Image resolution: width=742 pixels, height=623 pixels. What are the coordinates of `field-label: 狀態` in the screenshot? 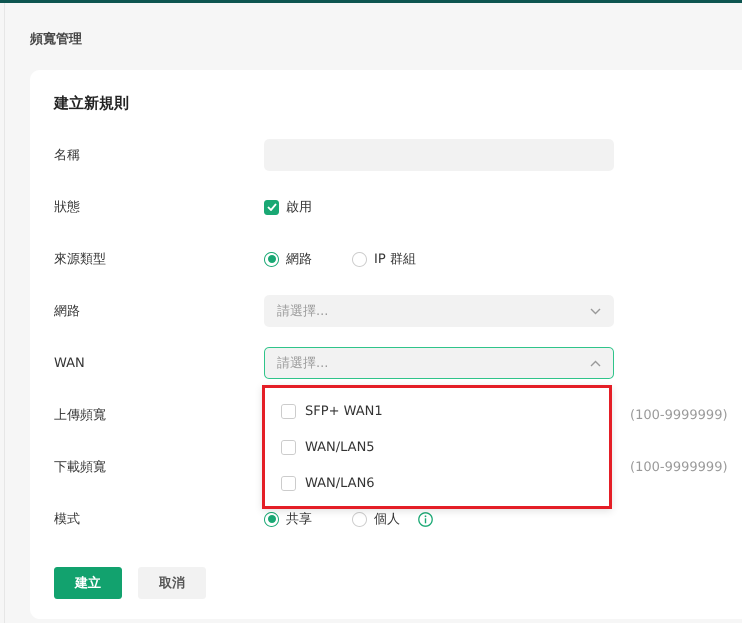 It's located at (67, 207).